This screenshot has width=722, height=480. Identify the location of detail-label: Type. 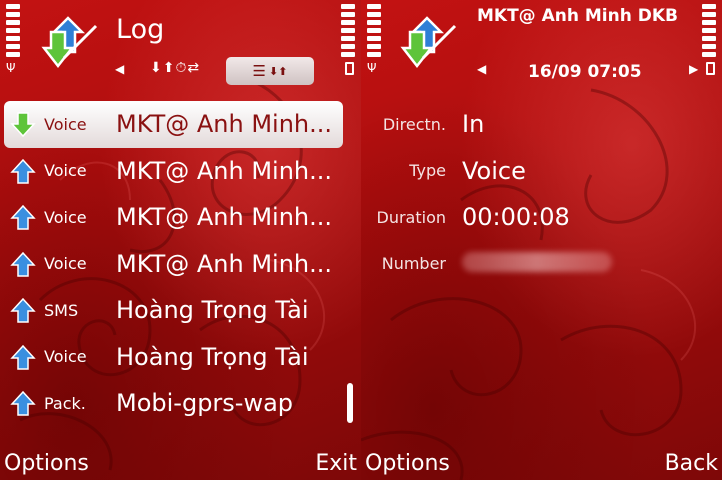
(427, 171).